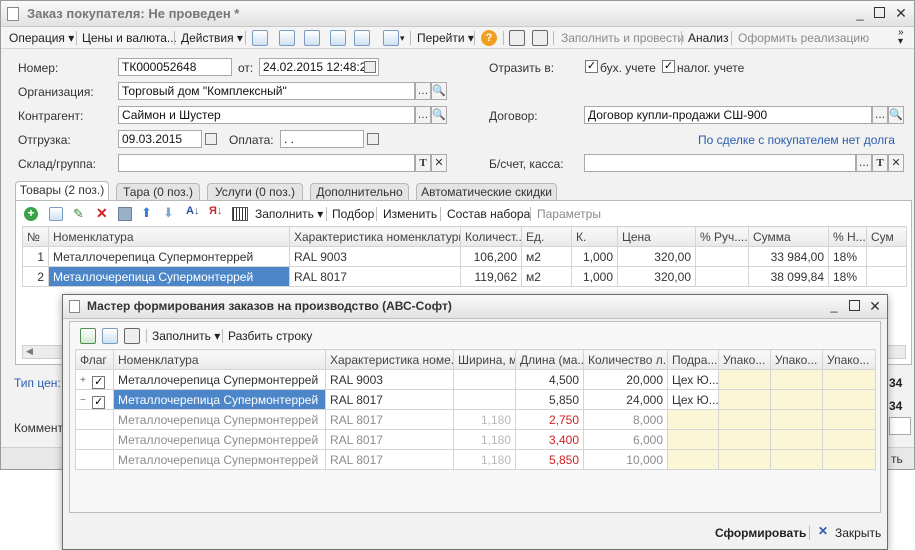 The width and height of the screenshot is (915, 550). Describe the element at coordinates (270, 336) in the screenshot. I see `split-row-button: Разбить строку` at that location.